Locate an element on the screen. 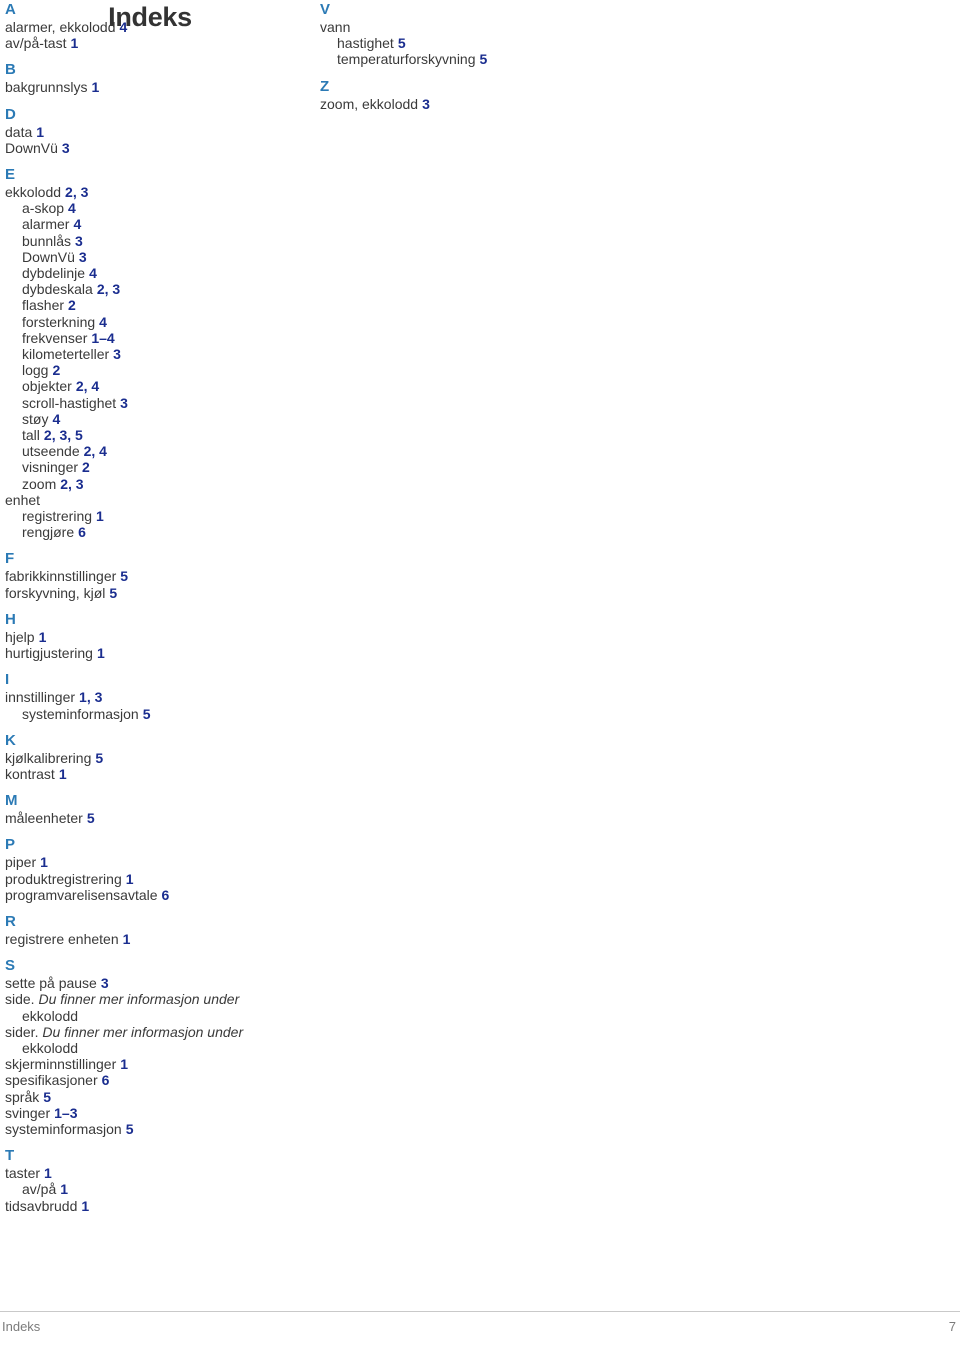 Image resolution: width=960 pixels, height=1347 pixels. index-subentry: støy 4 is located at coordinates (155, 419).